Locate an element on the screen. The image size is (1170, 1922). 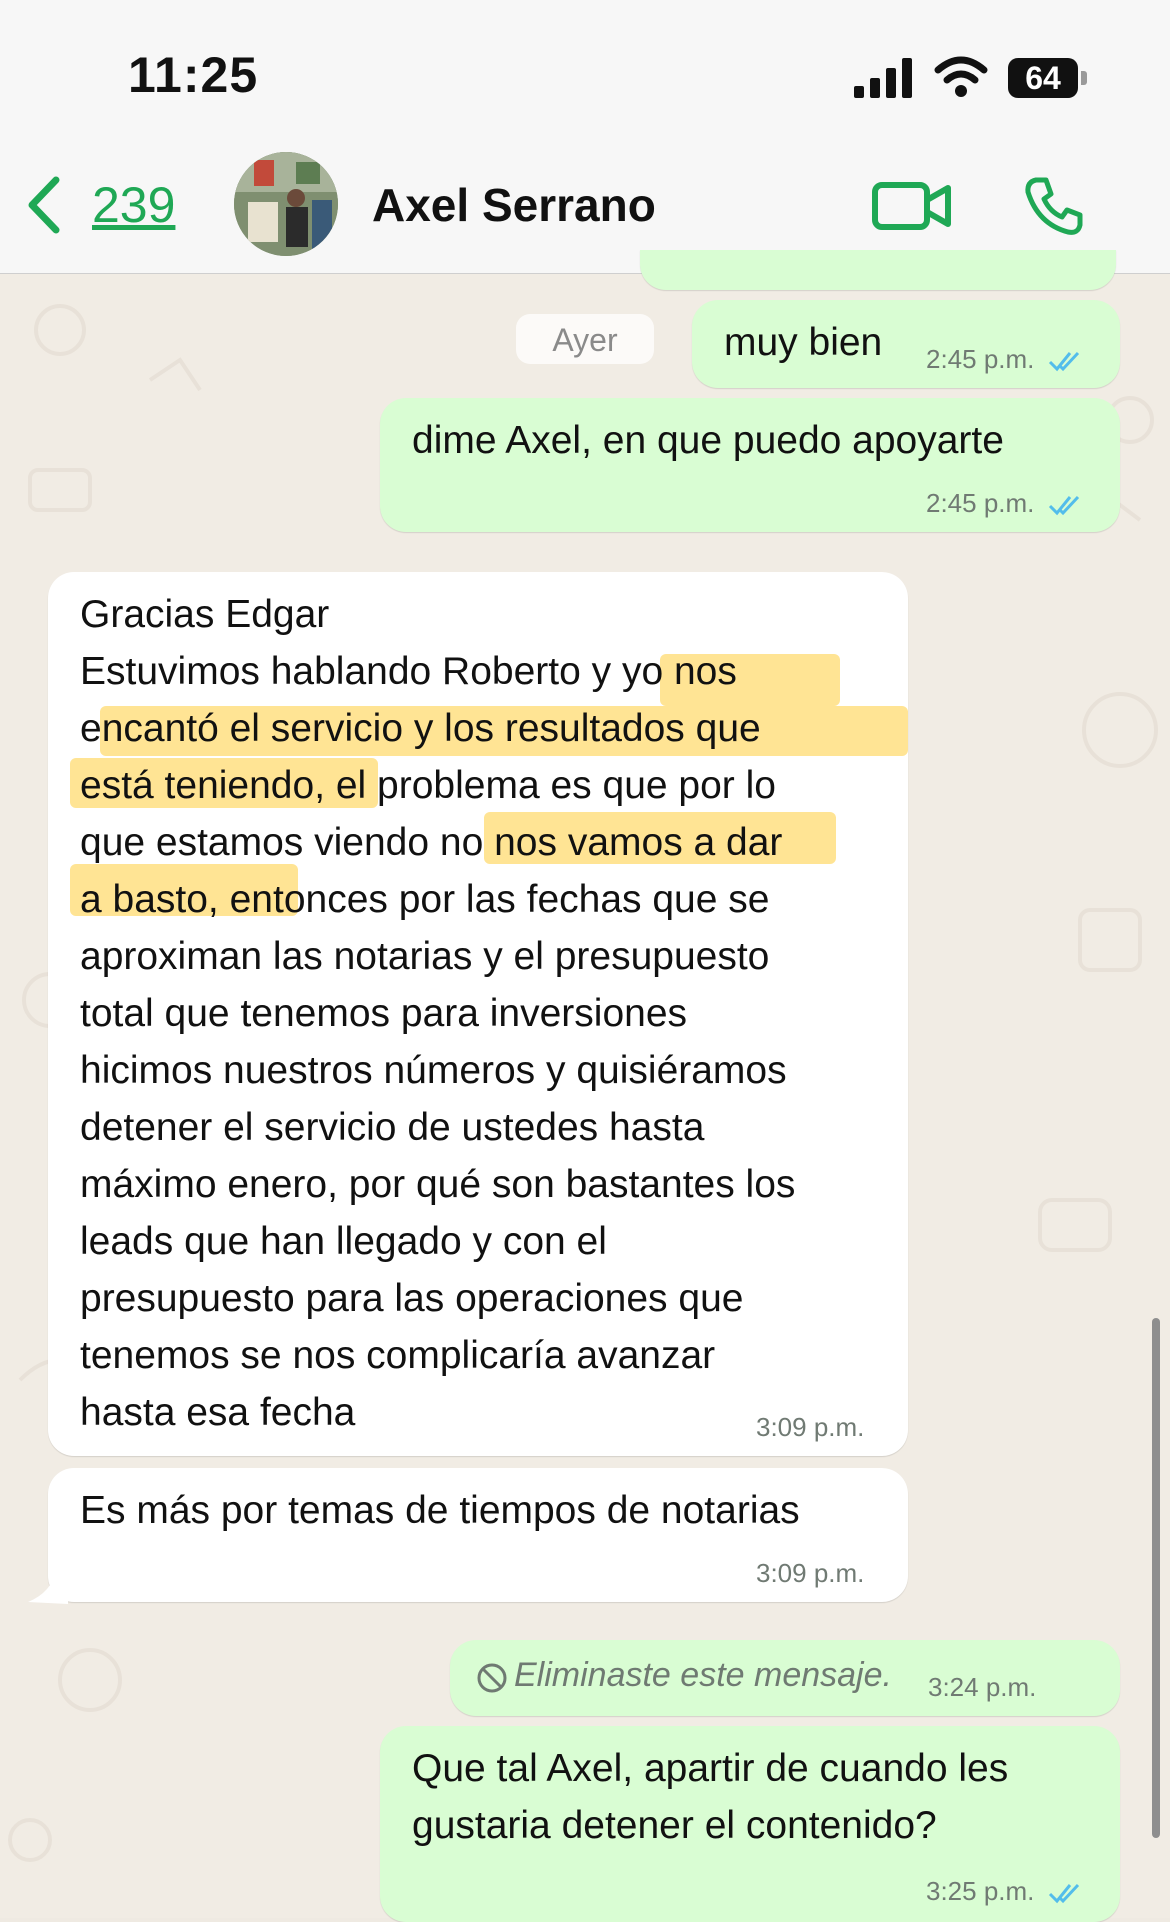
date-separator-label: Ayer is located at coordinates (585, 340).